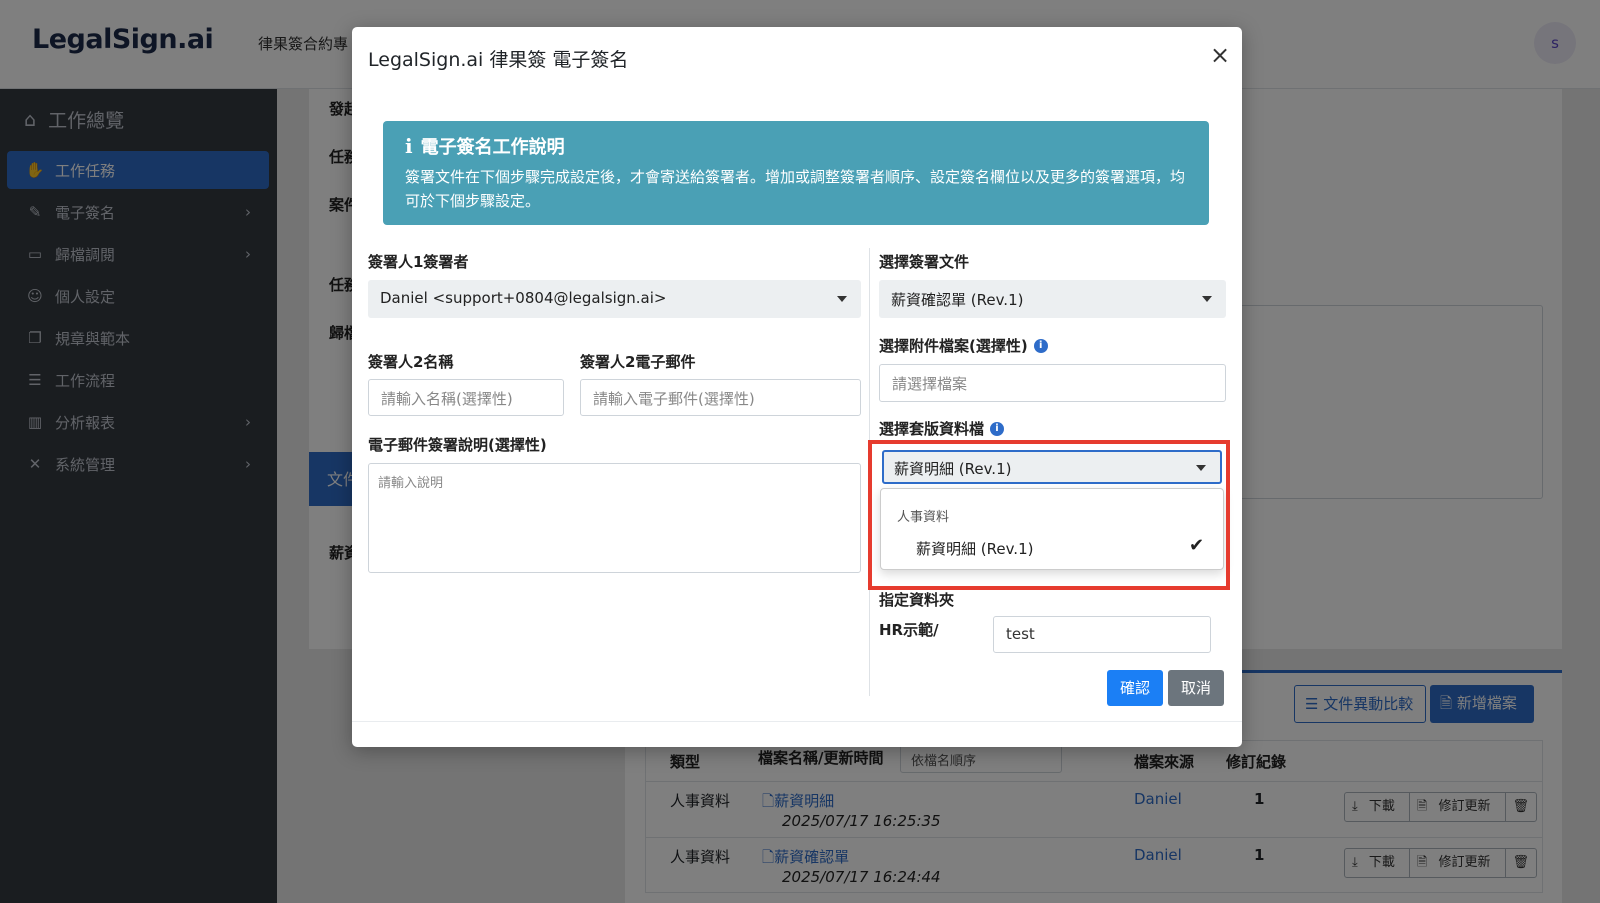 This screenshot has width=1600, height=903. I want to click on folder-input: test, so click(1102, 634).